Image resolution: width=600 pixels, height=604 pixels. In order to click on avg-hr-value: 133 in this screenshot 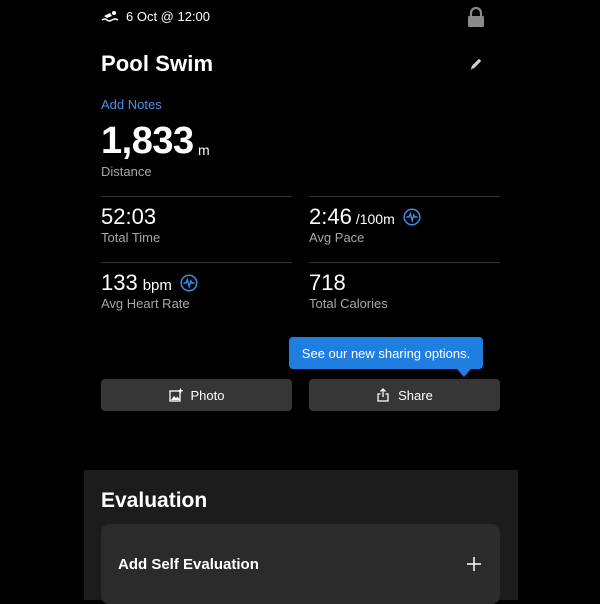, I will do `click(119, 282)`.